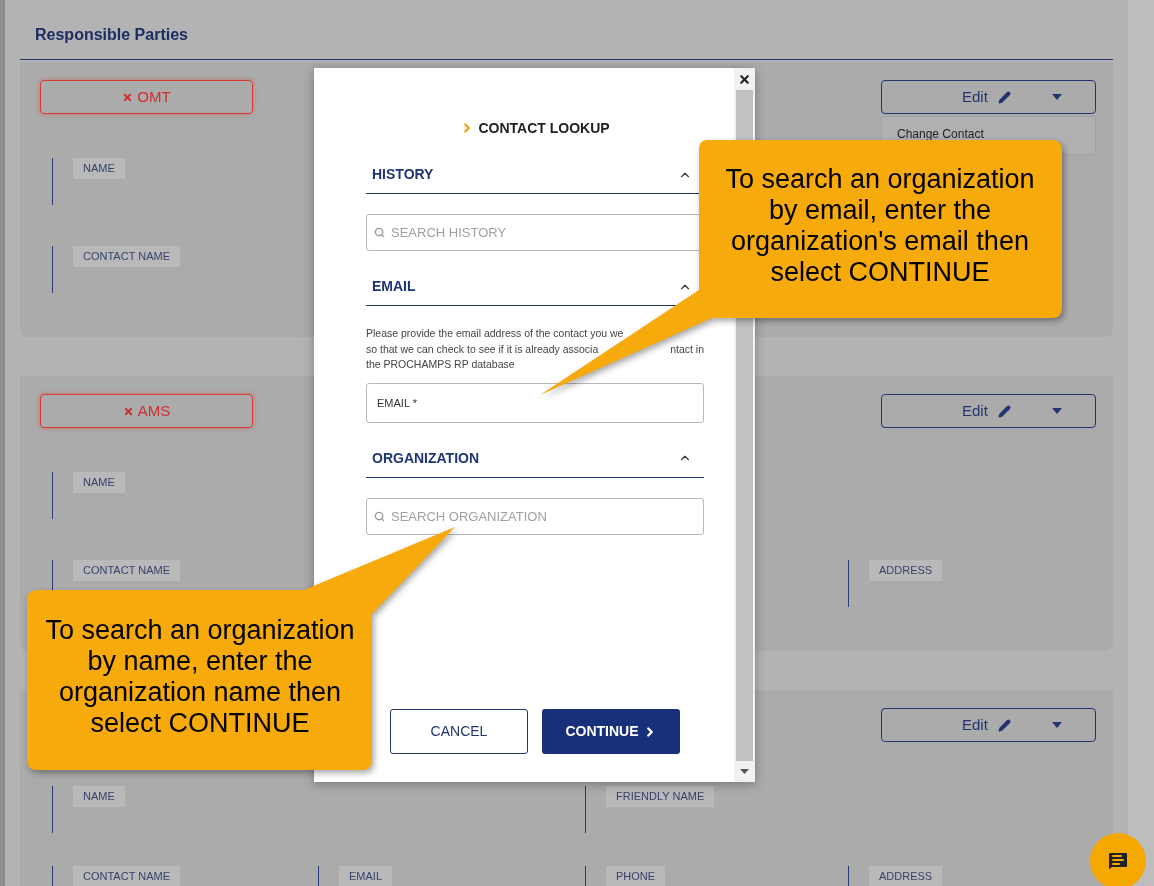  What do you see at coordinates (687, 349) in the screenshot?
I see `help-text: ntact in` at bounding box center [687, 349].